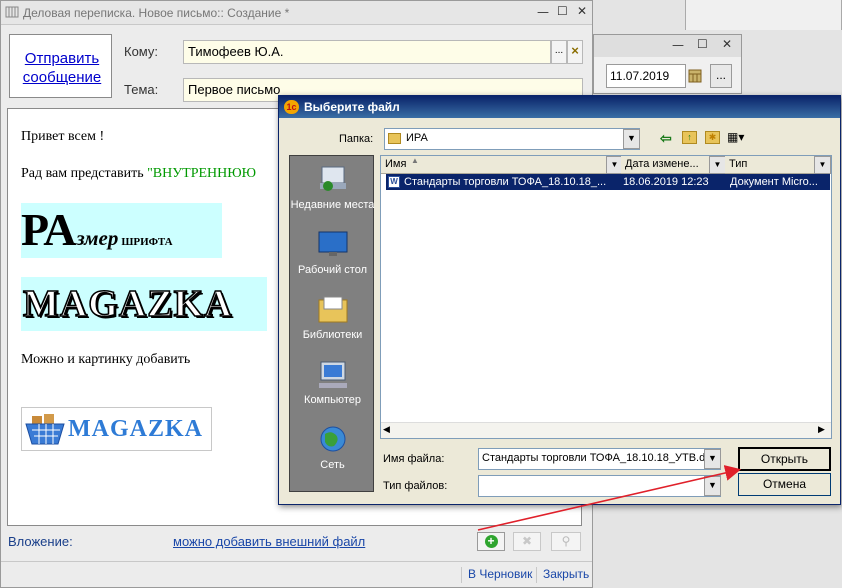 The width and height of the screenshot is (842, 588). I want to click on delete-icon: ✖, so click(527, 541).